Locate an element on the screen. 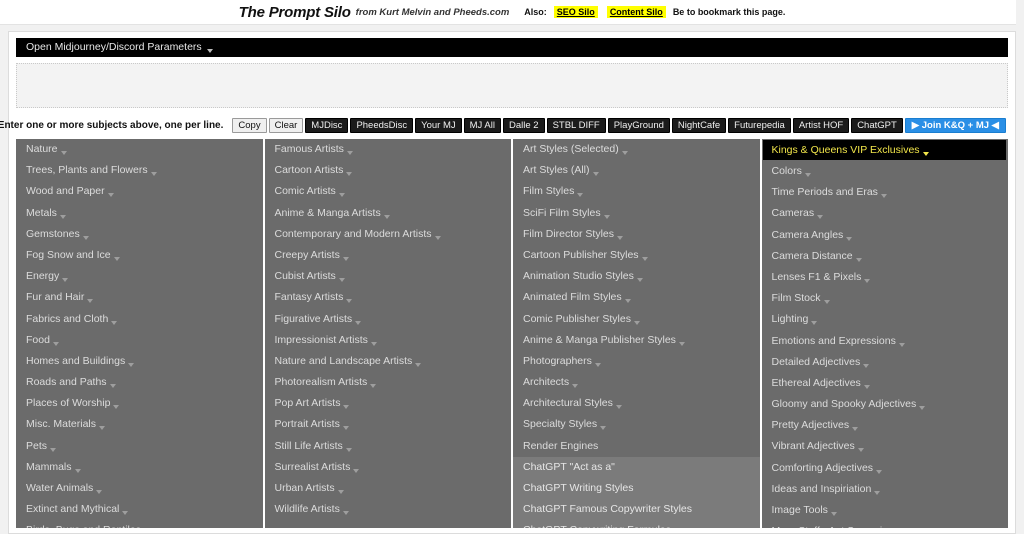 This screenshot has height=534, width=1024. category-item: Fabrics and Cloth is located at coordinates (139, 319).